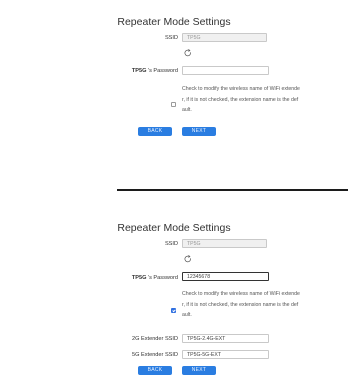 The width and height of the screenshot is (348, 377). What do you see at coordinates (154, 355) in the screenshot?
I see `ext5g-ssid-label: 5G Extender SSID` at bounding box center [154, 355].